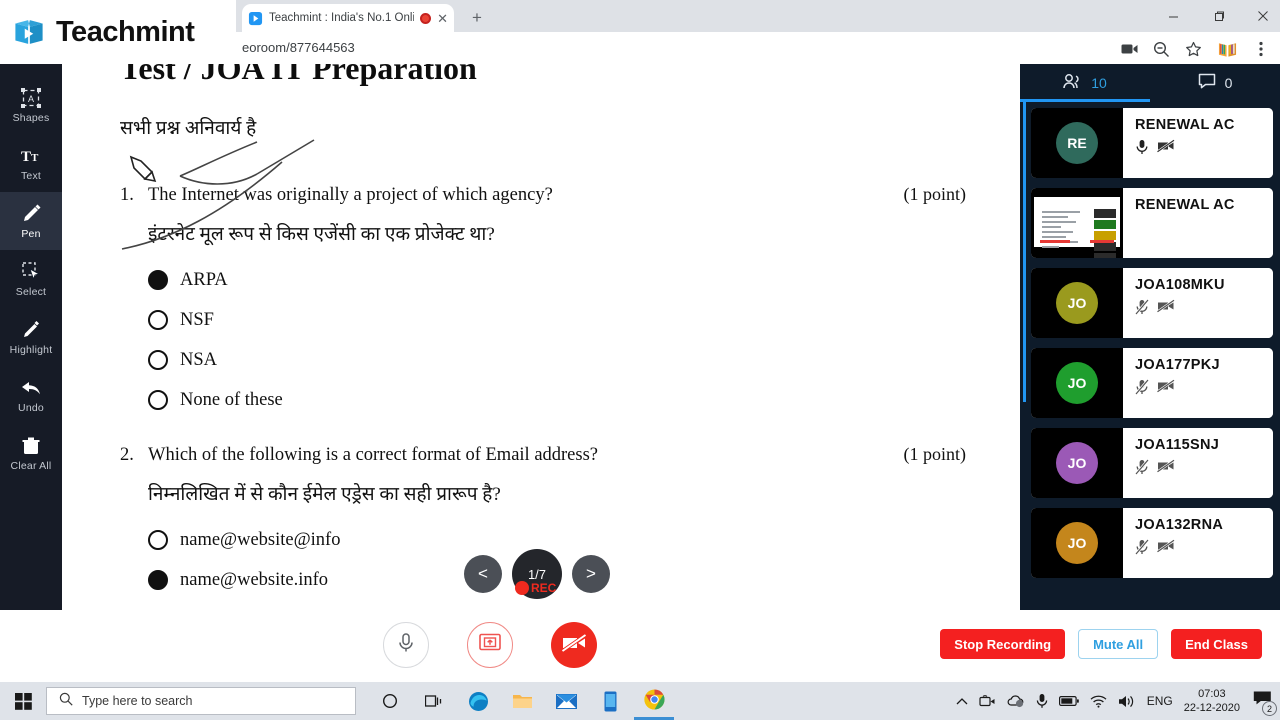 The height and width of the screenshot is (720, 1280). What do you see at coordinates (1161, 49) in the screenshot?
I see `zoom-out-icon` at bounding box center [1161, 49].